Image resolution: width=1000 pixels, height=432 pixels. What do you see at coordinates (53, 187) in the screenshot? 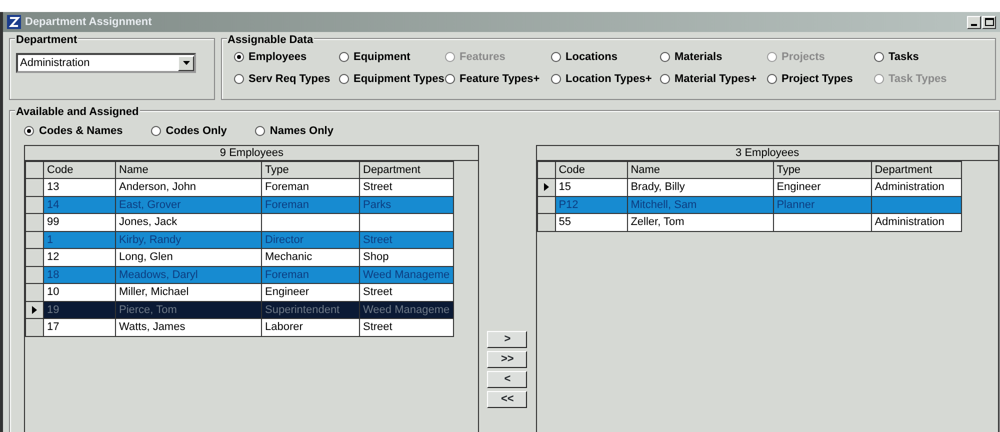
I see `table-cell: 13` at bounding box center [53, 187].